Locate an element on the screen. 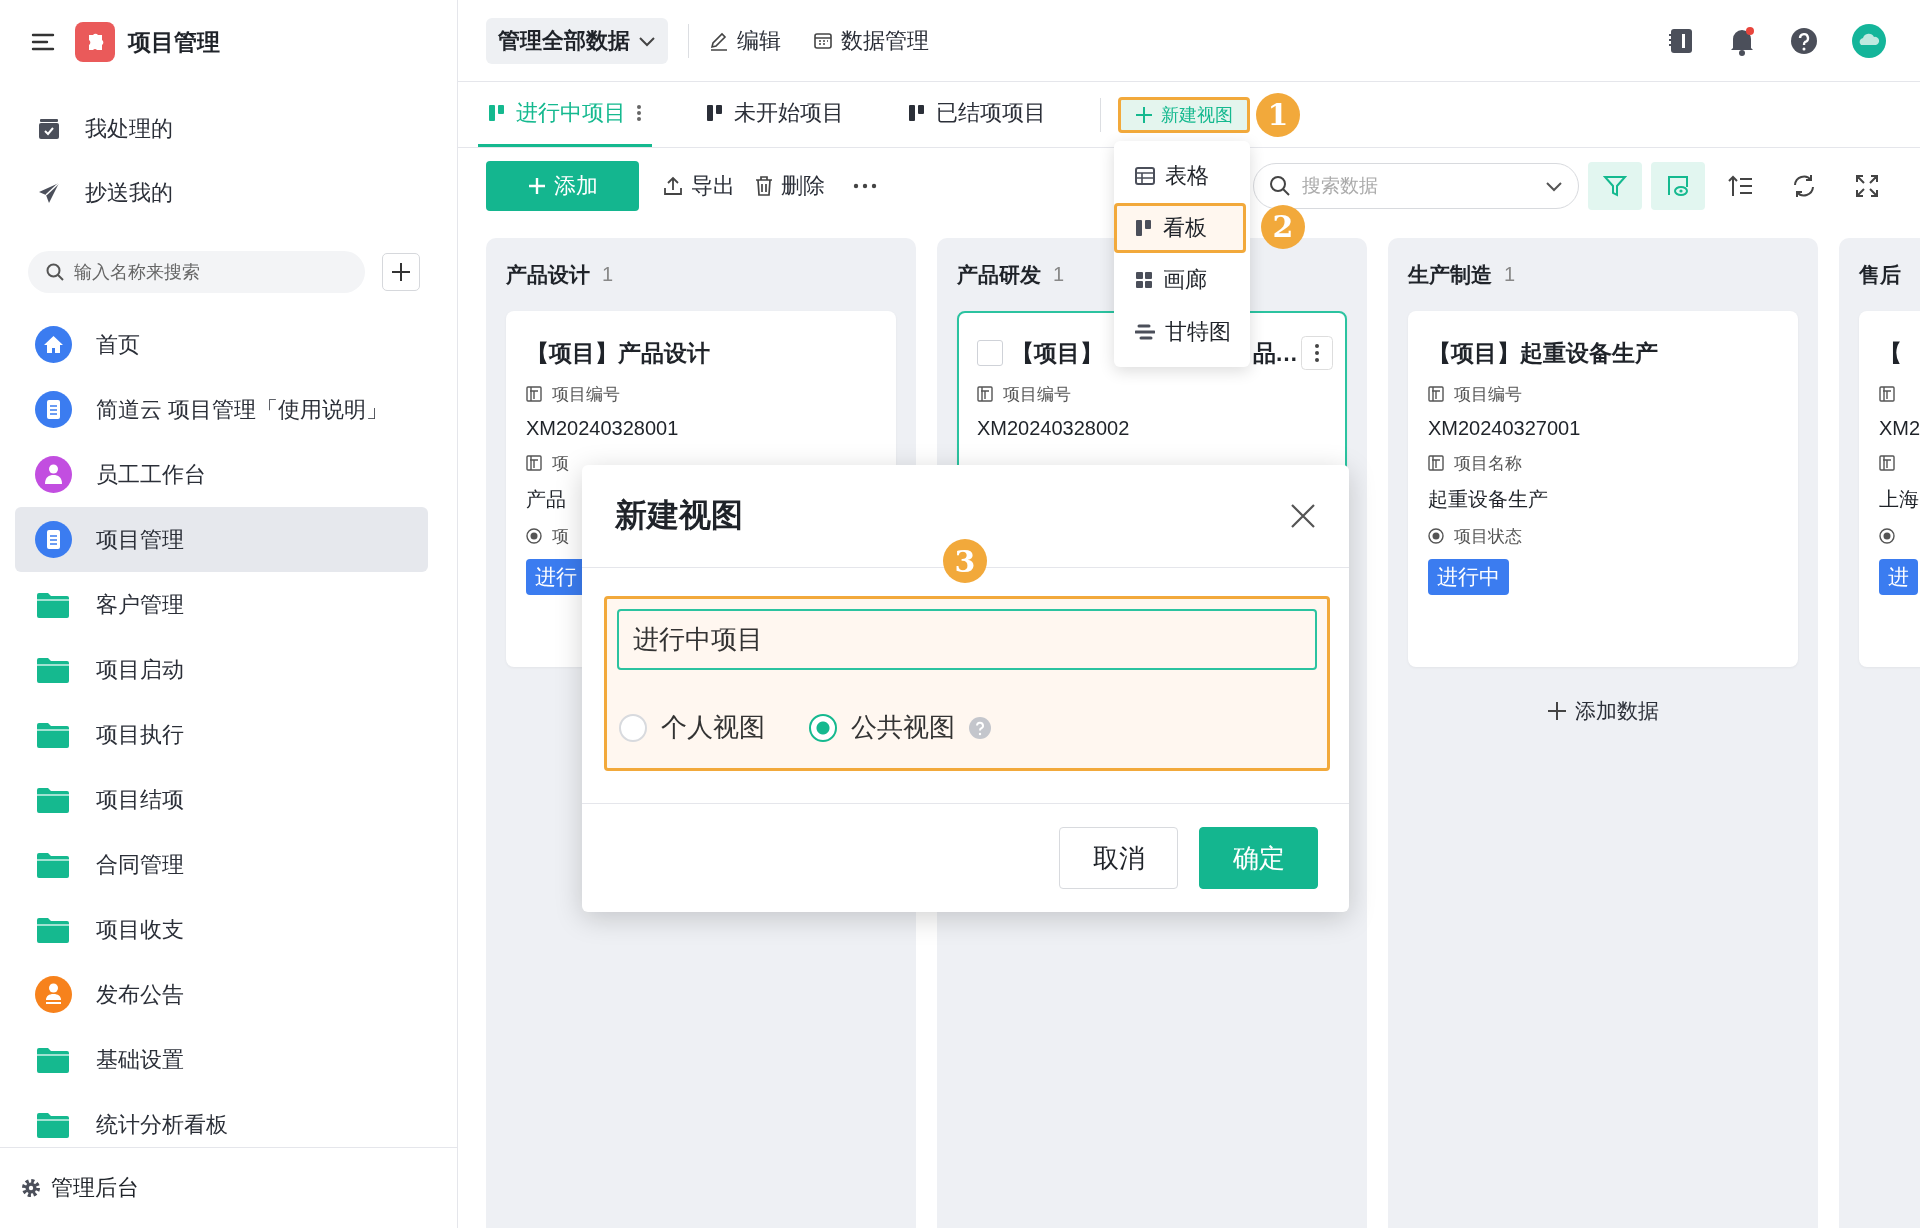 The width and height of the screenshot is (1920, 1228). card-title: 【项目】产品设计 is located at coordinates (618, 353).